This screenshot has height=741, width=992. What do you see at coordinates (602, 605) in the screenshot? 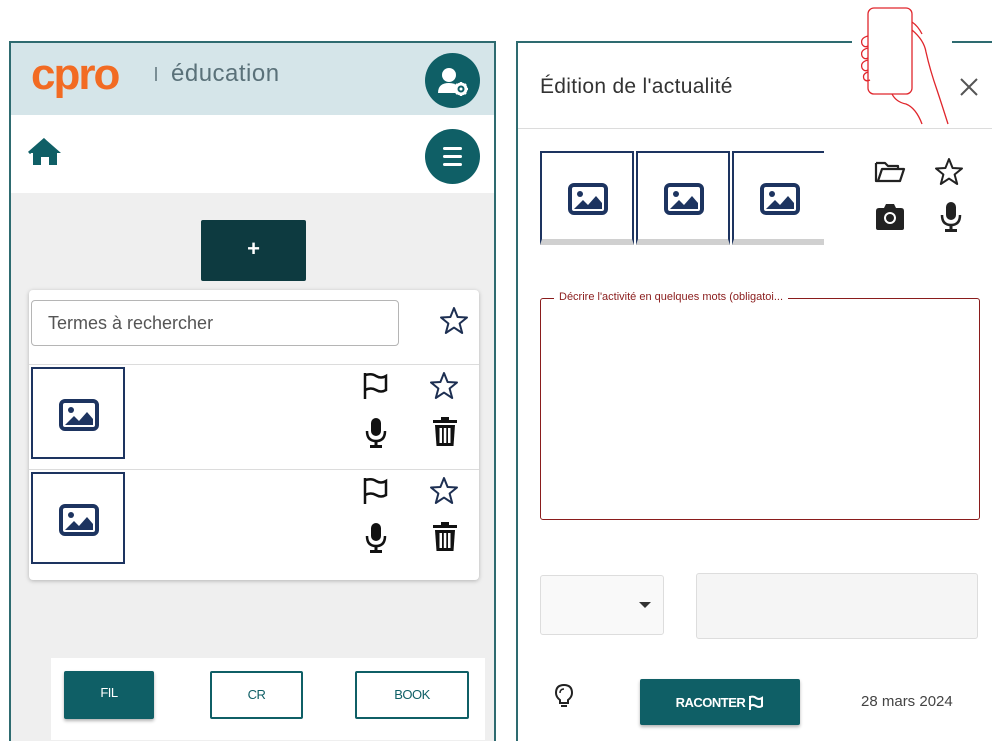
I see `category-select` at bounding box center [602, 605].